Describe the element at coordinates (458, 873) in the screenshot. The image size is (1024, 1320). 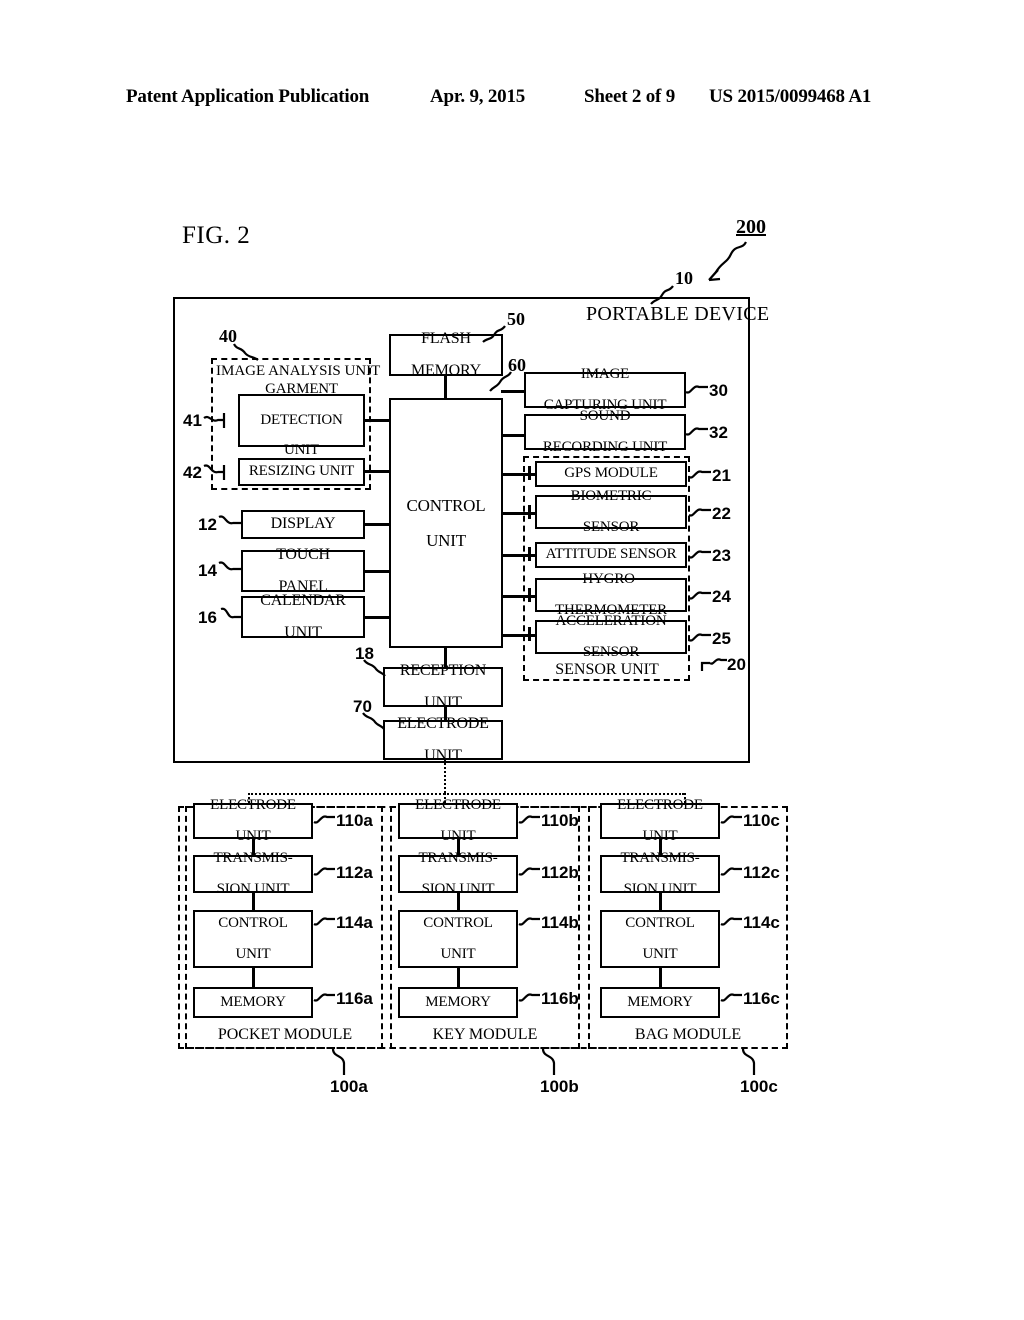
I see `key-transmission-unit-box: TRANSMIS- SION UNIT` at that location.